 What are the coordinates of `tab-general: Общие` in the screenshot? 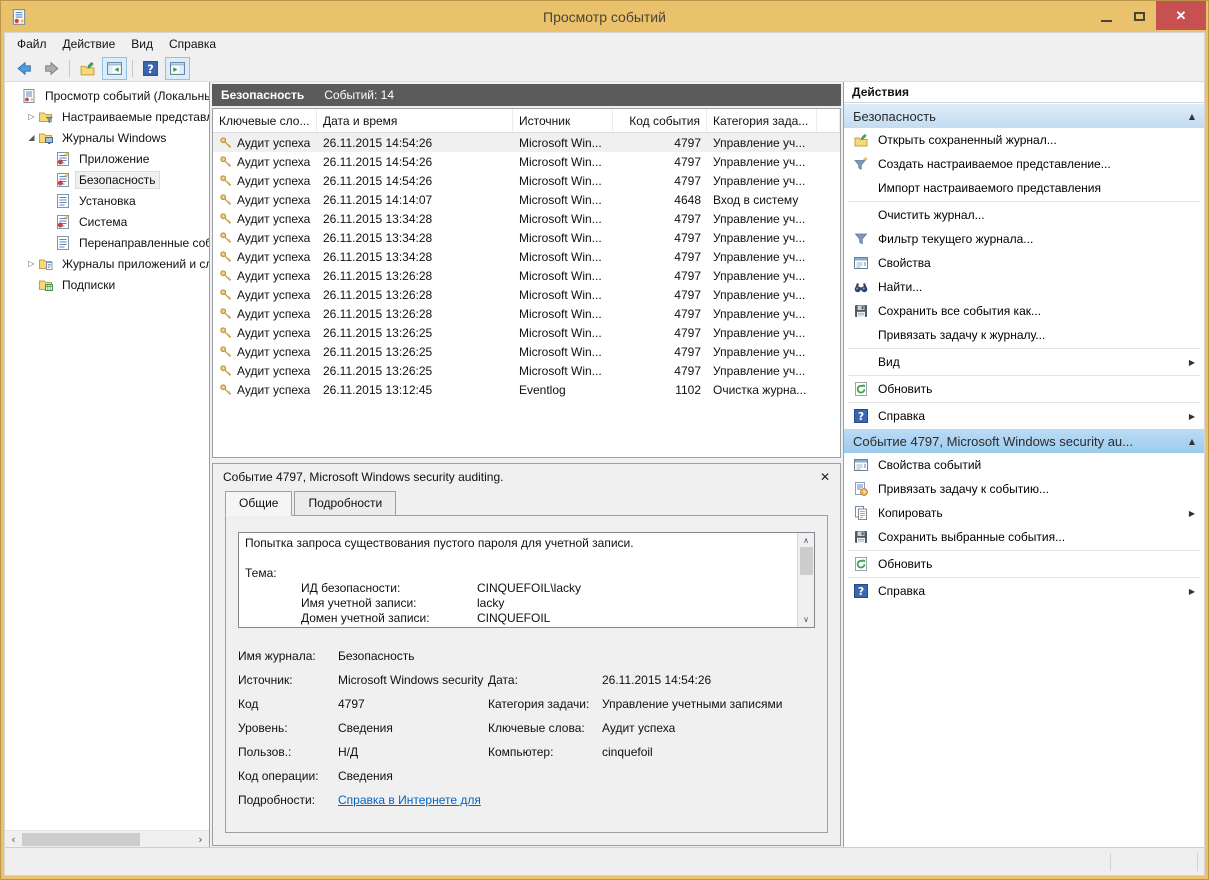 It's located at (259, 503).